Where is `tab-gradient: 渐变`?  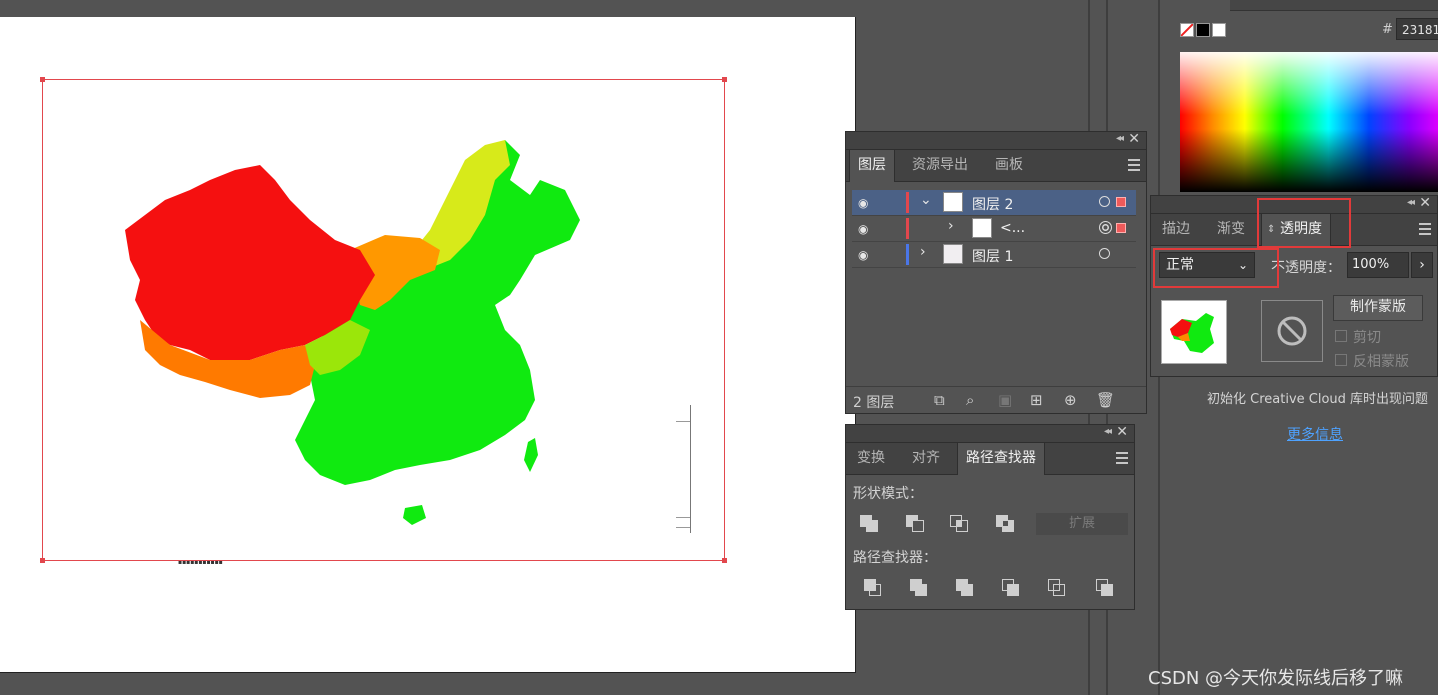
tab-gradient: 渐变 is located at coordinates (1231, 229).